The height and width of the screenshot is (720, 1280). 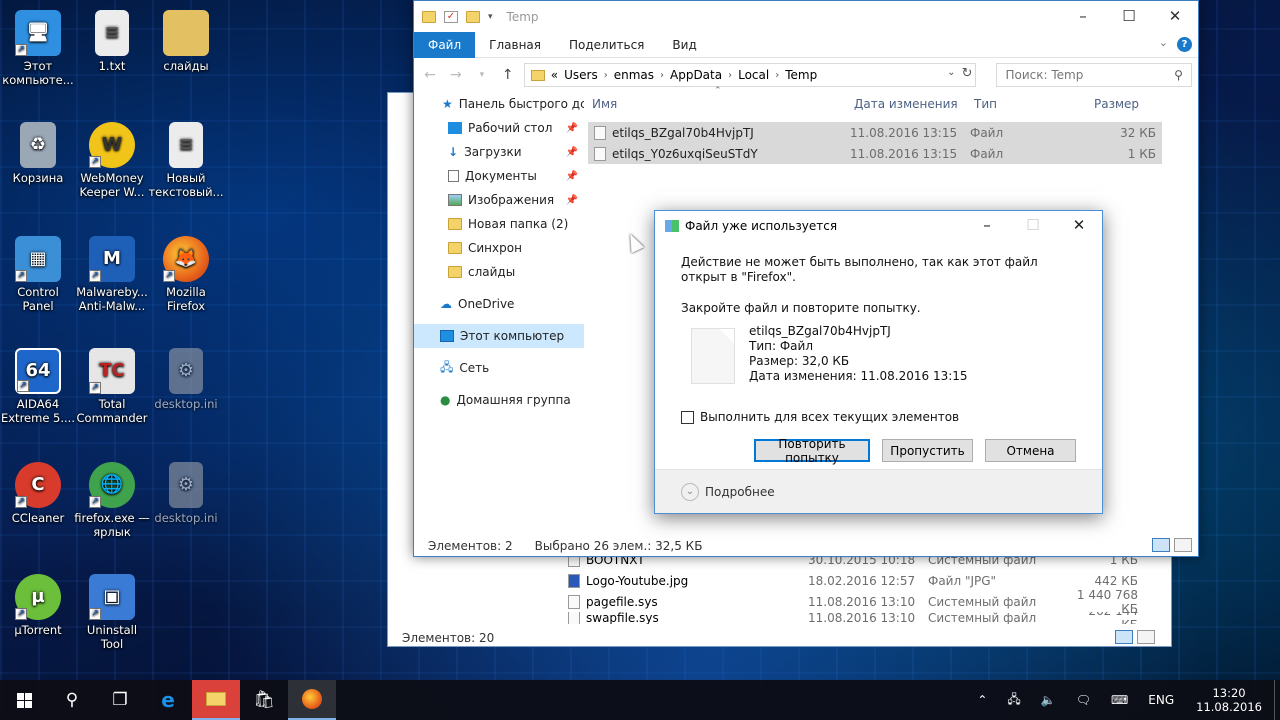 What do you see at coordinates (606, 45) in the screenshot?
I see `tab-share: Поделиться` at bounding box center [606, 45].